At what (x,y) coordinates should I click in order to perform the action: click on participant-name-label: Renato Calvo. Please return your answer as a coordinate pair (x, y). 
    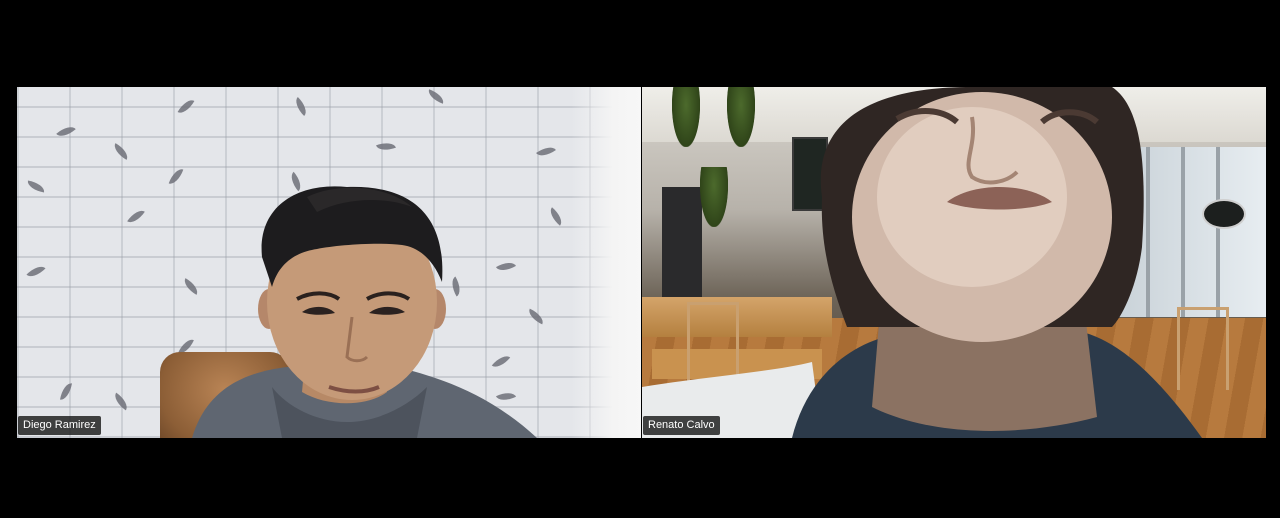
    Looking at the image, I should click on (681, 425).